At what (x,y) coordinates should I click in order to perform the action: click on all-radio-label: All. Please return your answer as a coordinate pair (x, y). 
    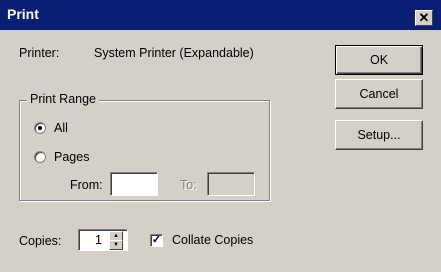
    Looking at the image, I should click on (61, 128).